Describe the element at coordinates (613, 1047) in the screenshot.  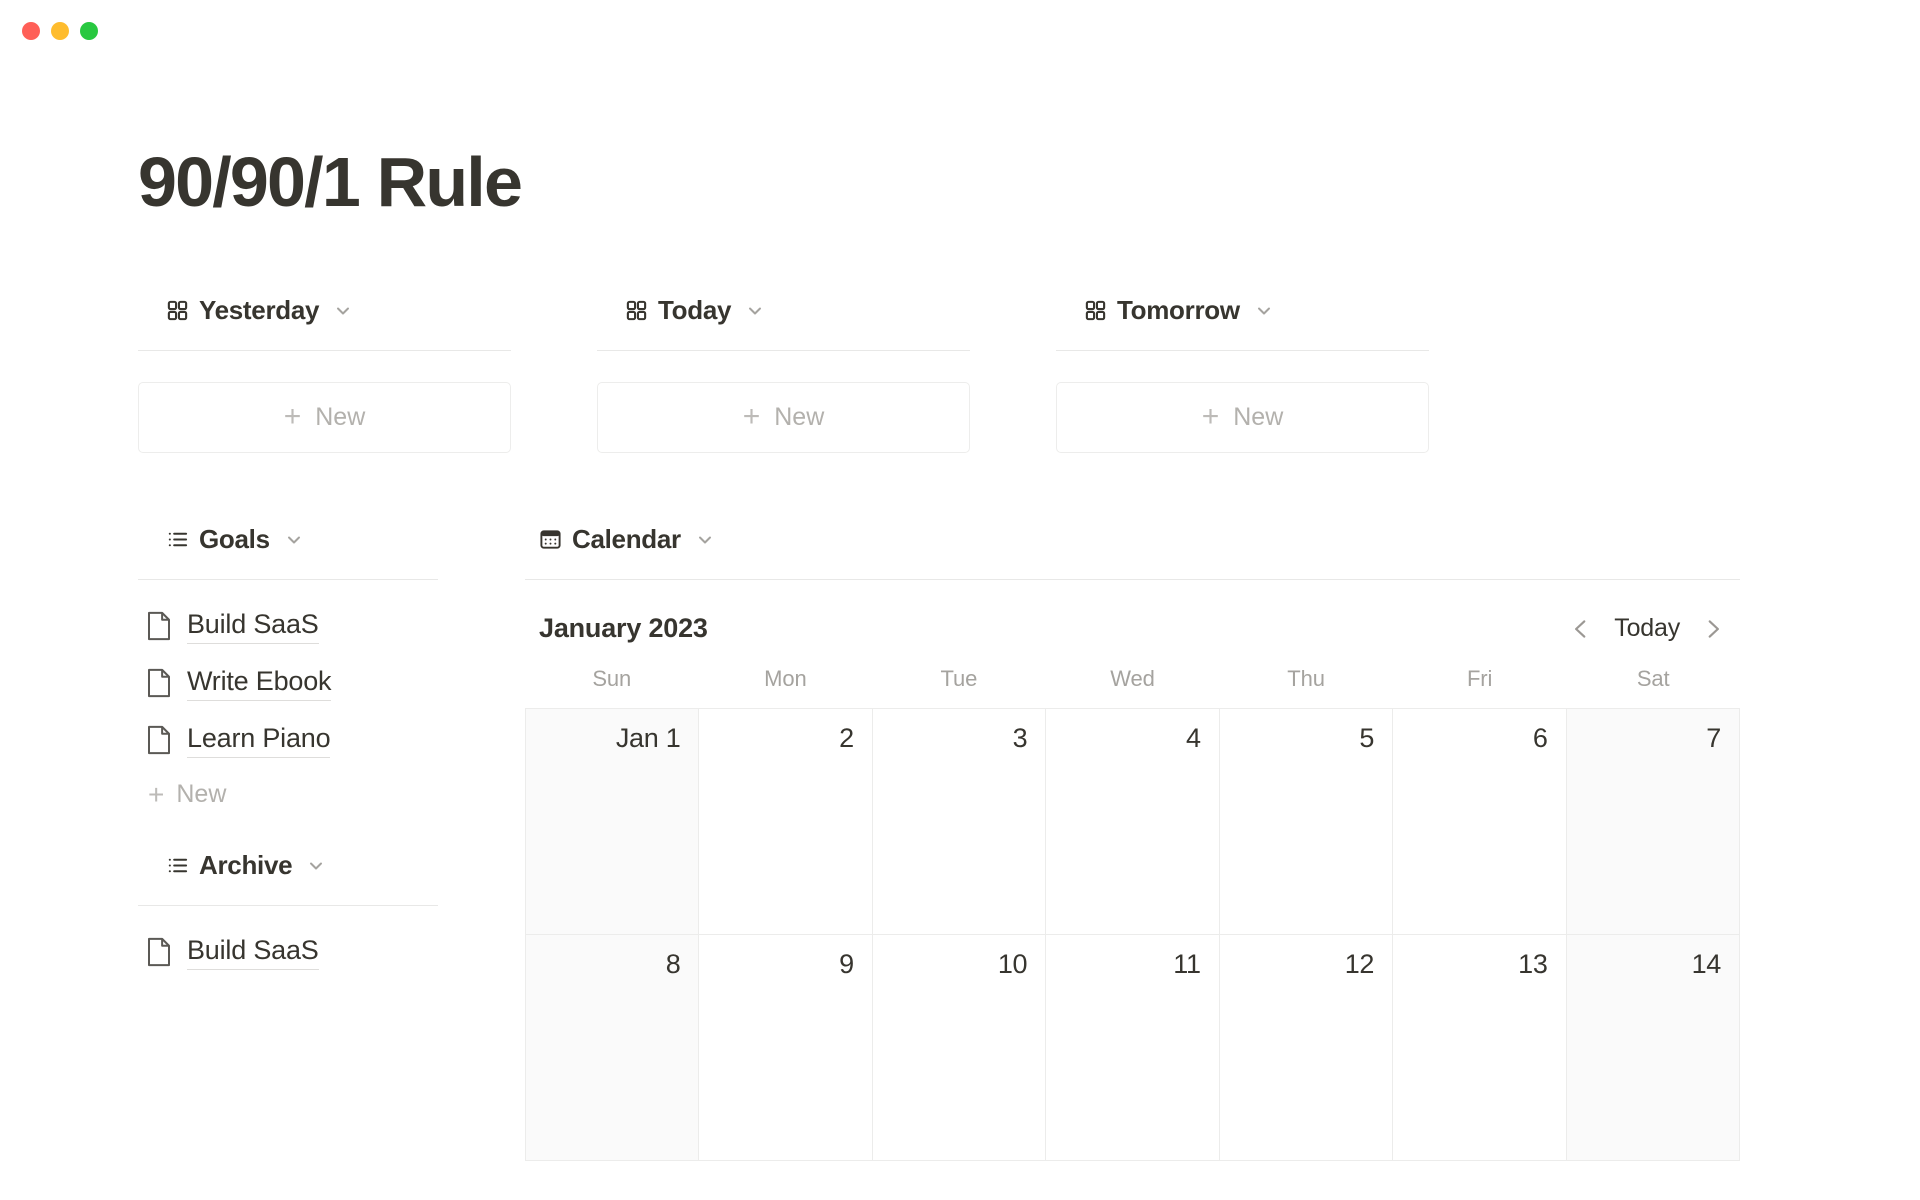
I see `calendar-day-cell: 8` at that location.